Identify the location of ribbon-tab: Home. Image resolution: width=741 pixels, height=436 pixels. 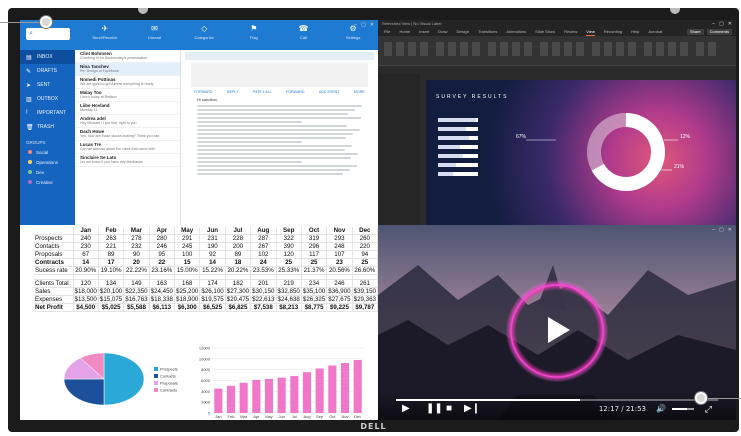
(404, 32).